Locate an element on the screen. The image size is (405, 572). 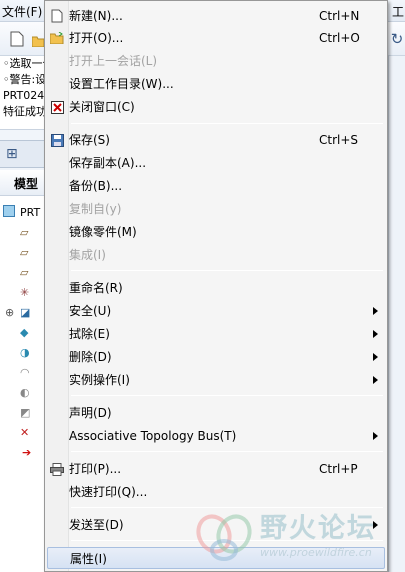
menu-item-open: 打开(O)... Ctrl+O is located at coordinates (216, 38).